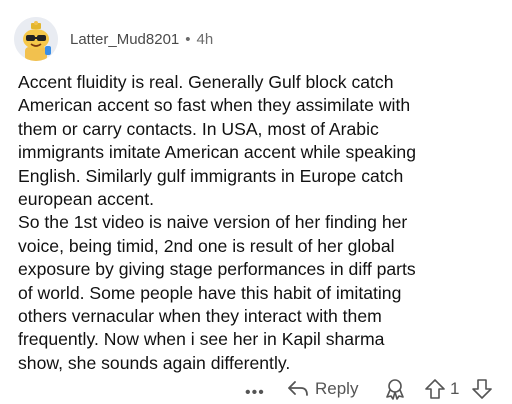 This screenshot has height=404, width=512. I want to click on downvote-button, so click(482, 389).